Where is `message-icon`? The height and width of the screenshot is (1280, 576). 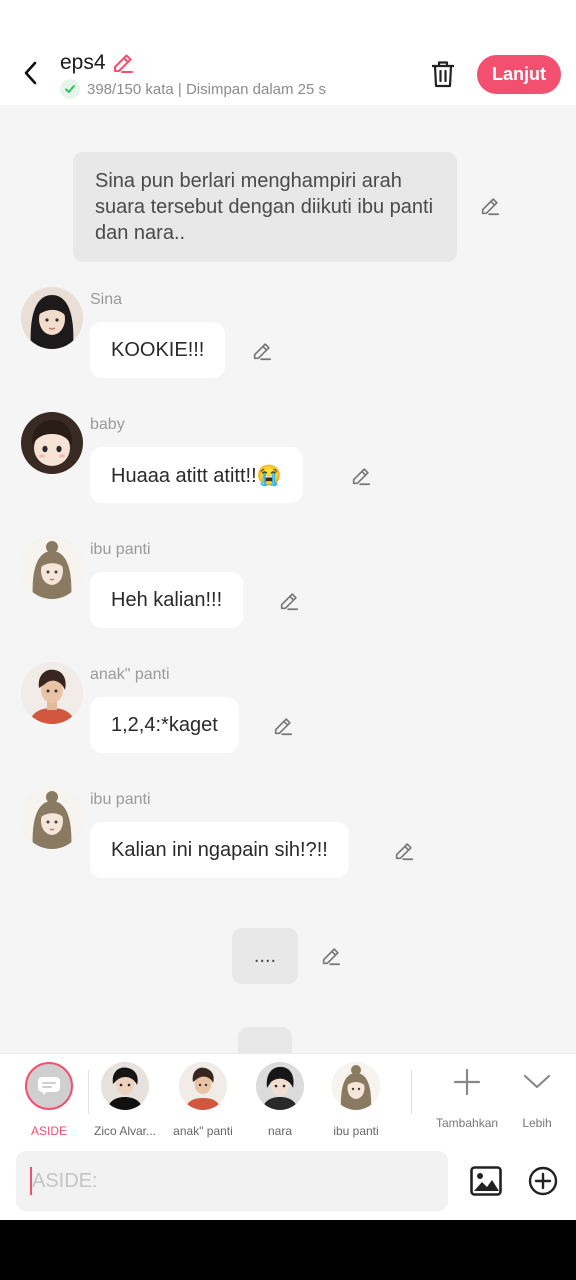
message-icon is located at coordinates (49, 1086).